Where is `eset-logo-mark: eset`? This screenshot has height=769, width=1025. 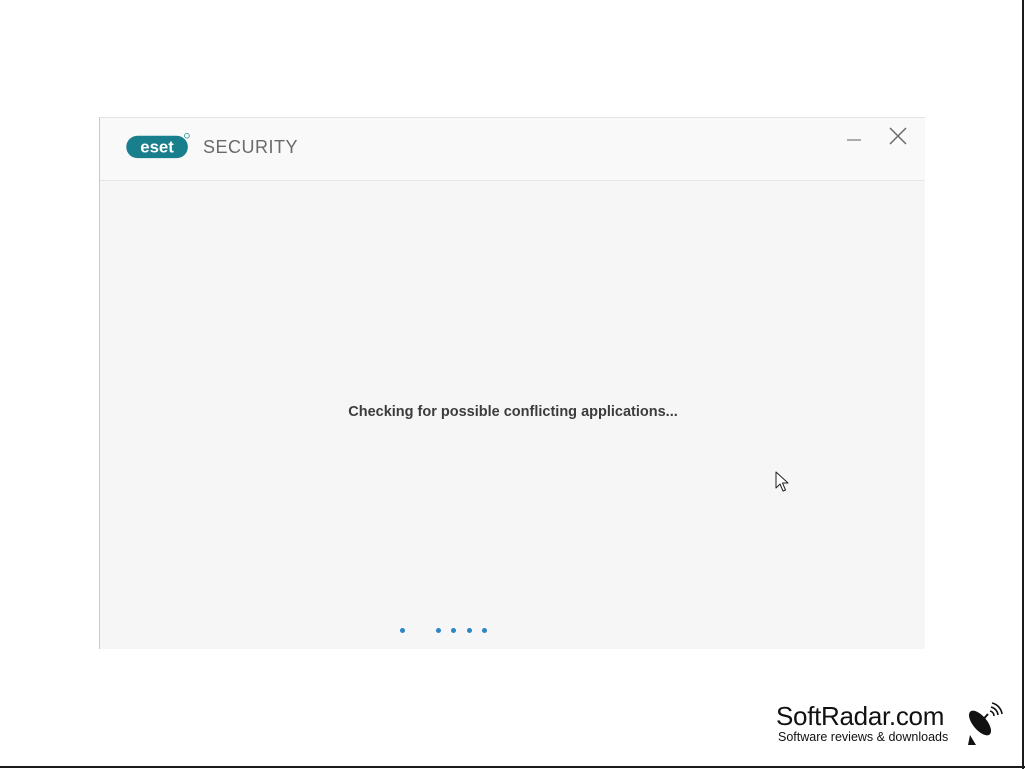
eset-logo-mark: eset is located at coordinates (158, 146).